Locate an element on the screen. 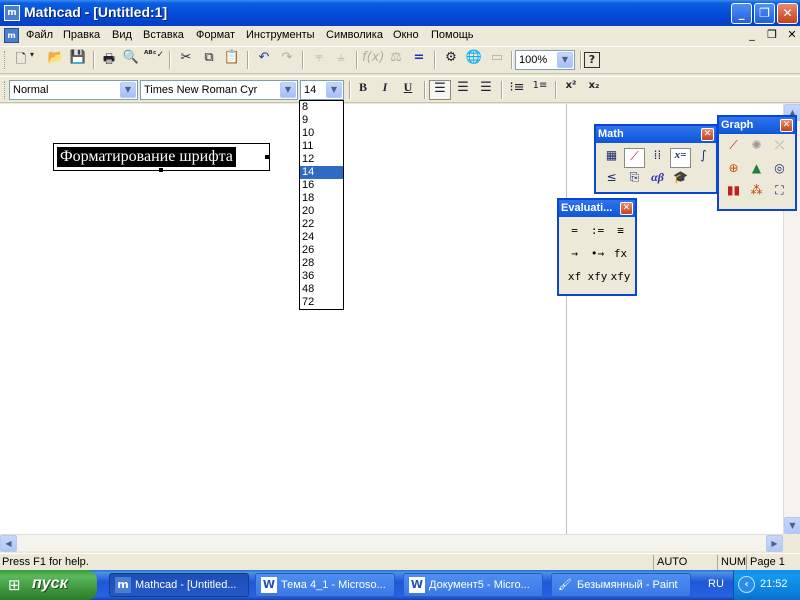 This screenshot has width=800, height=600. align-bottom-icon: ⫨ is located at coordinates (341, 60).